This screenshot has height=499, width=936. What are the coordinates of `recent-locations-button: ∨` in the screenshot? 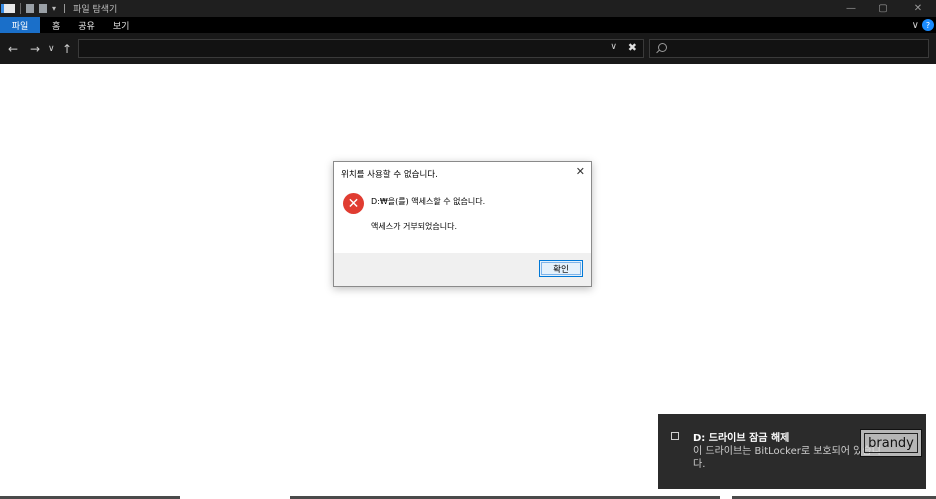 It's located at (51, 48).